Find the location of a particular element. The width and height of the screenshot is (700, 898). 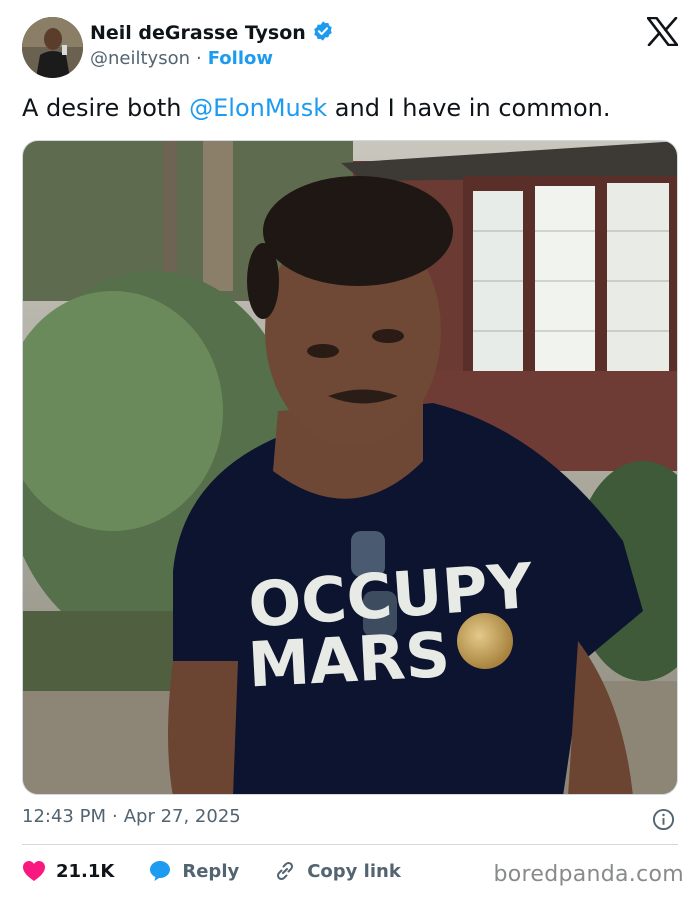

watermark: boredpanda.com is located at coordinates (588, 874).